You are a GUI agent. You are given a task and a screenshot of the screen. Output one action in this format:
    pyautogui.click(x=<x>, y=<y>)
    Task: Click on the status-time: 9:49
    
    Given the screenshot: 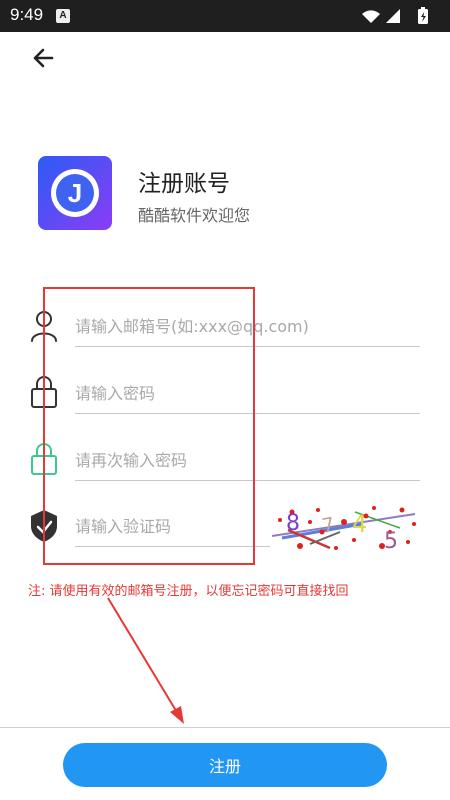 What is the action you would take?
    pyautogui.click(x=27, y=14)
    